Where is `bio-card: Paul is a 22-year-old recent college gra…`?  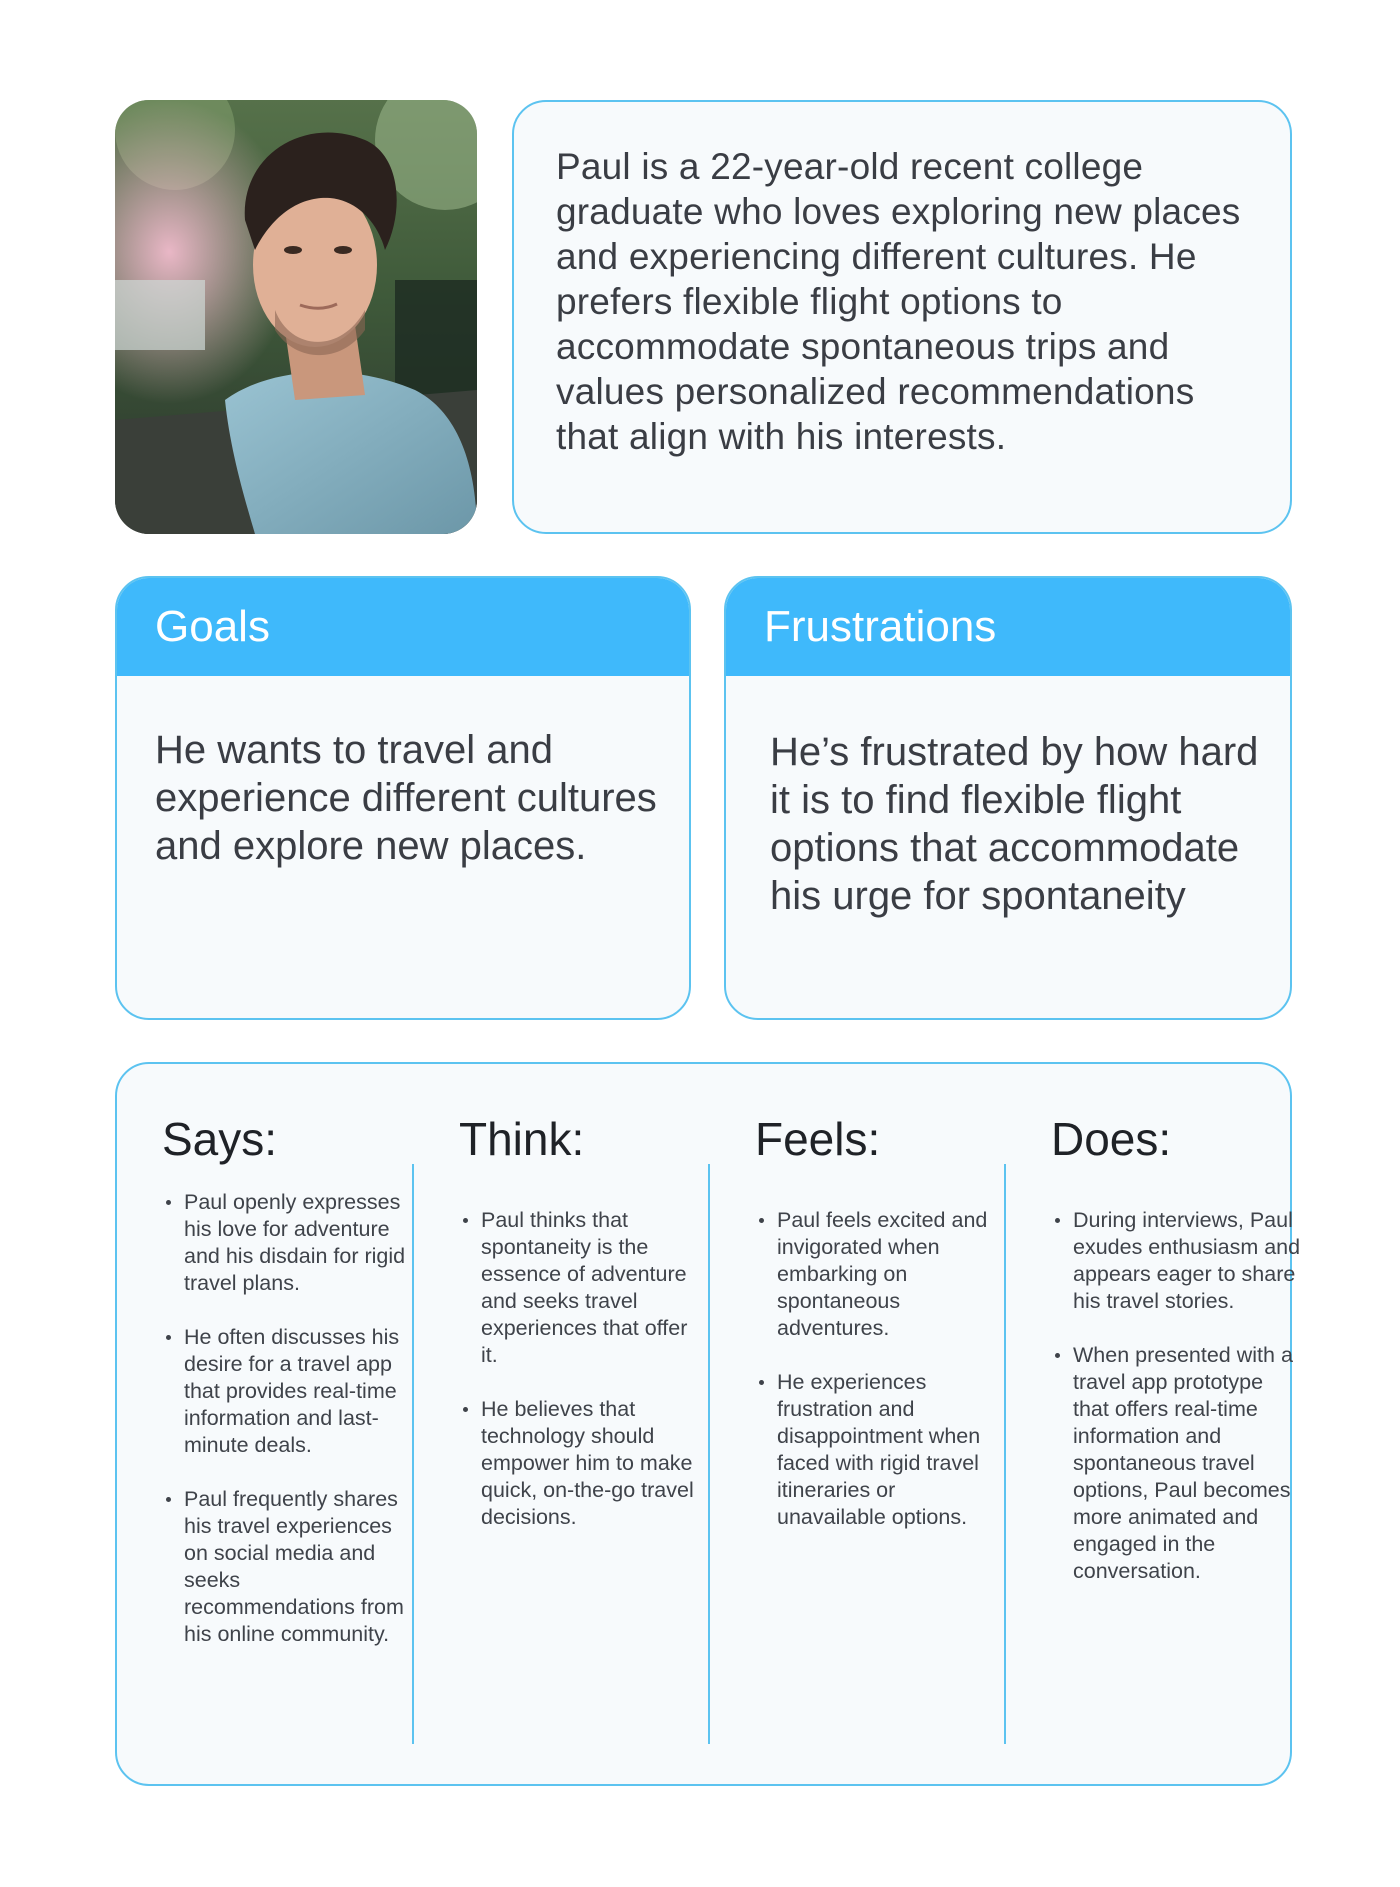
bio-card: Paul is a 22-year-old recent college gra… is located at coordinates (902, 317).